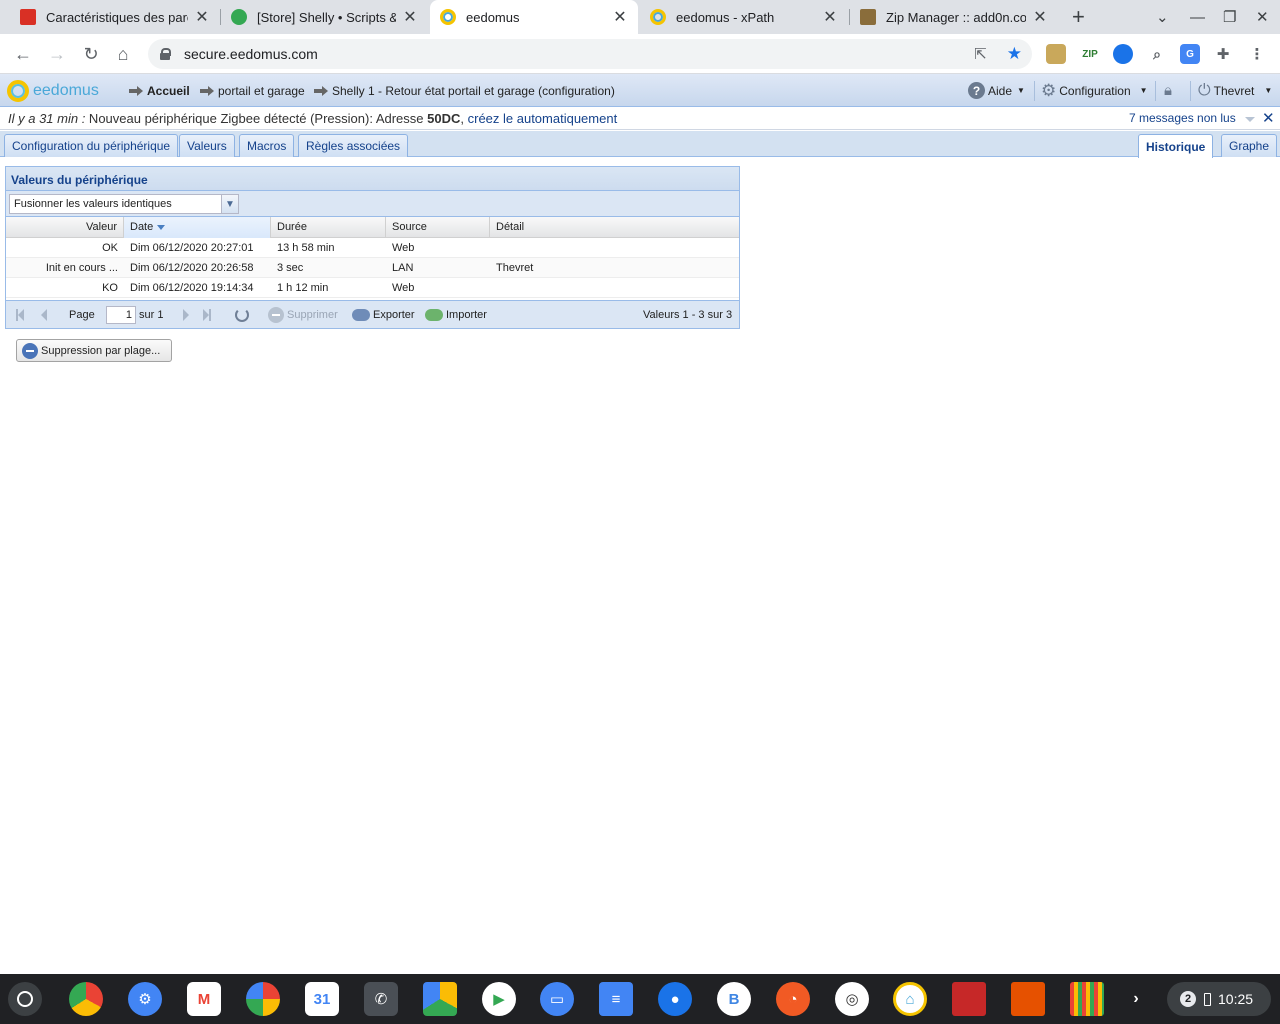 This screenshot has width=1280, height=1024. What do you see at coordinates (456, 315) in the screenshot?
I see `import-button: Importer` at bounding box center [456, 315].